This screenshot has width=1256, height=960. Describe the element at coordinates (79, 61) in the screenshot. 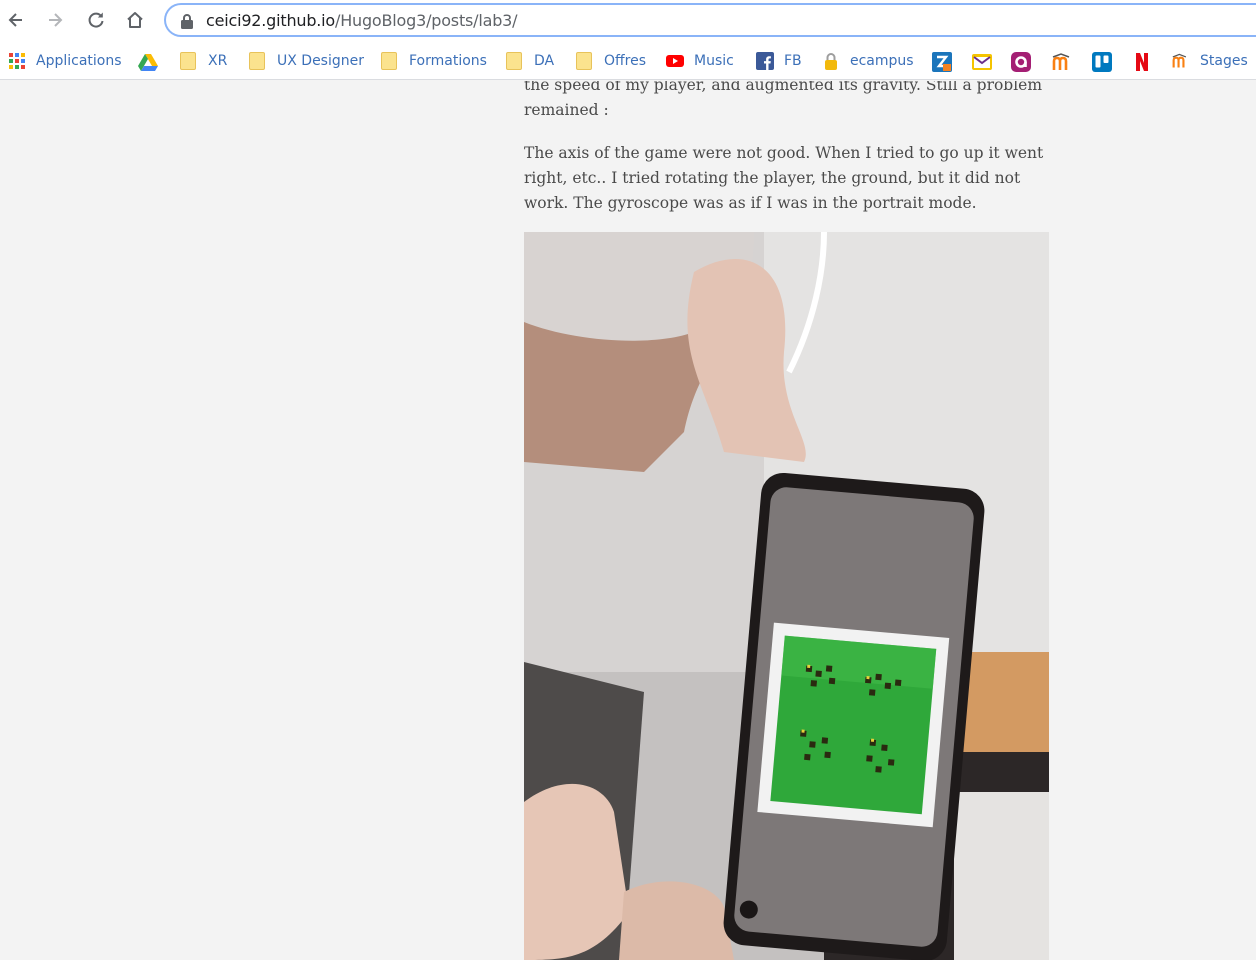

I see `bookmark-label: Applications` at that location.